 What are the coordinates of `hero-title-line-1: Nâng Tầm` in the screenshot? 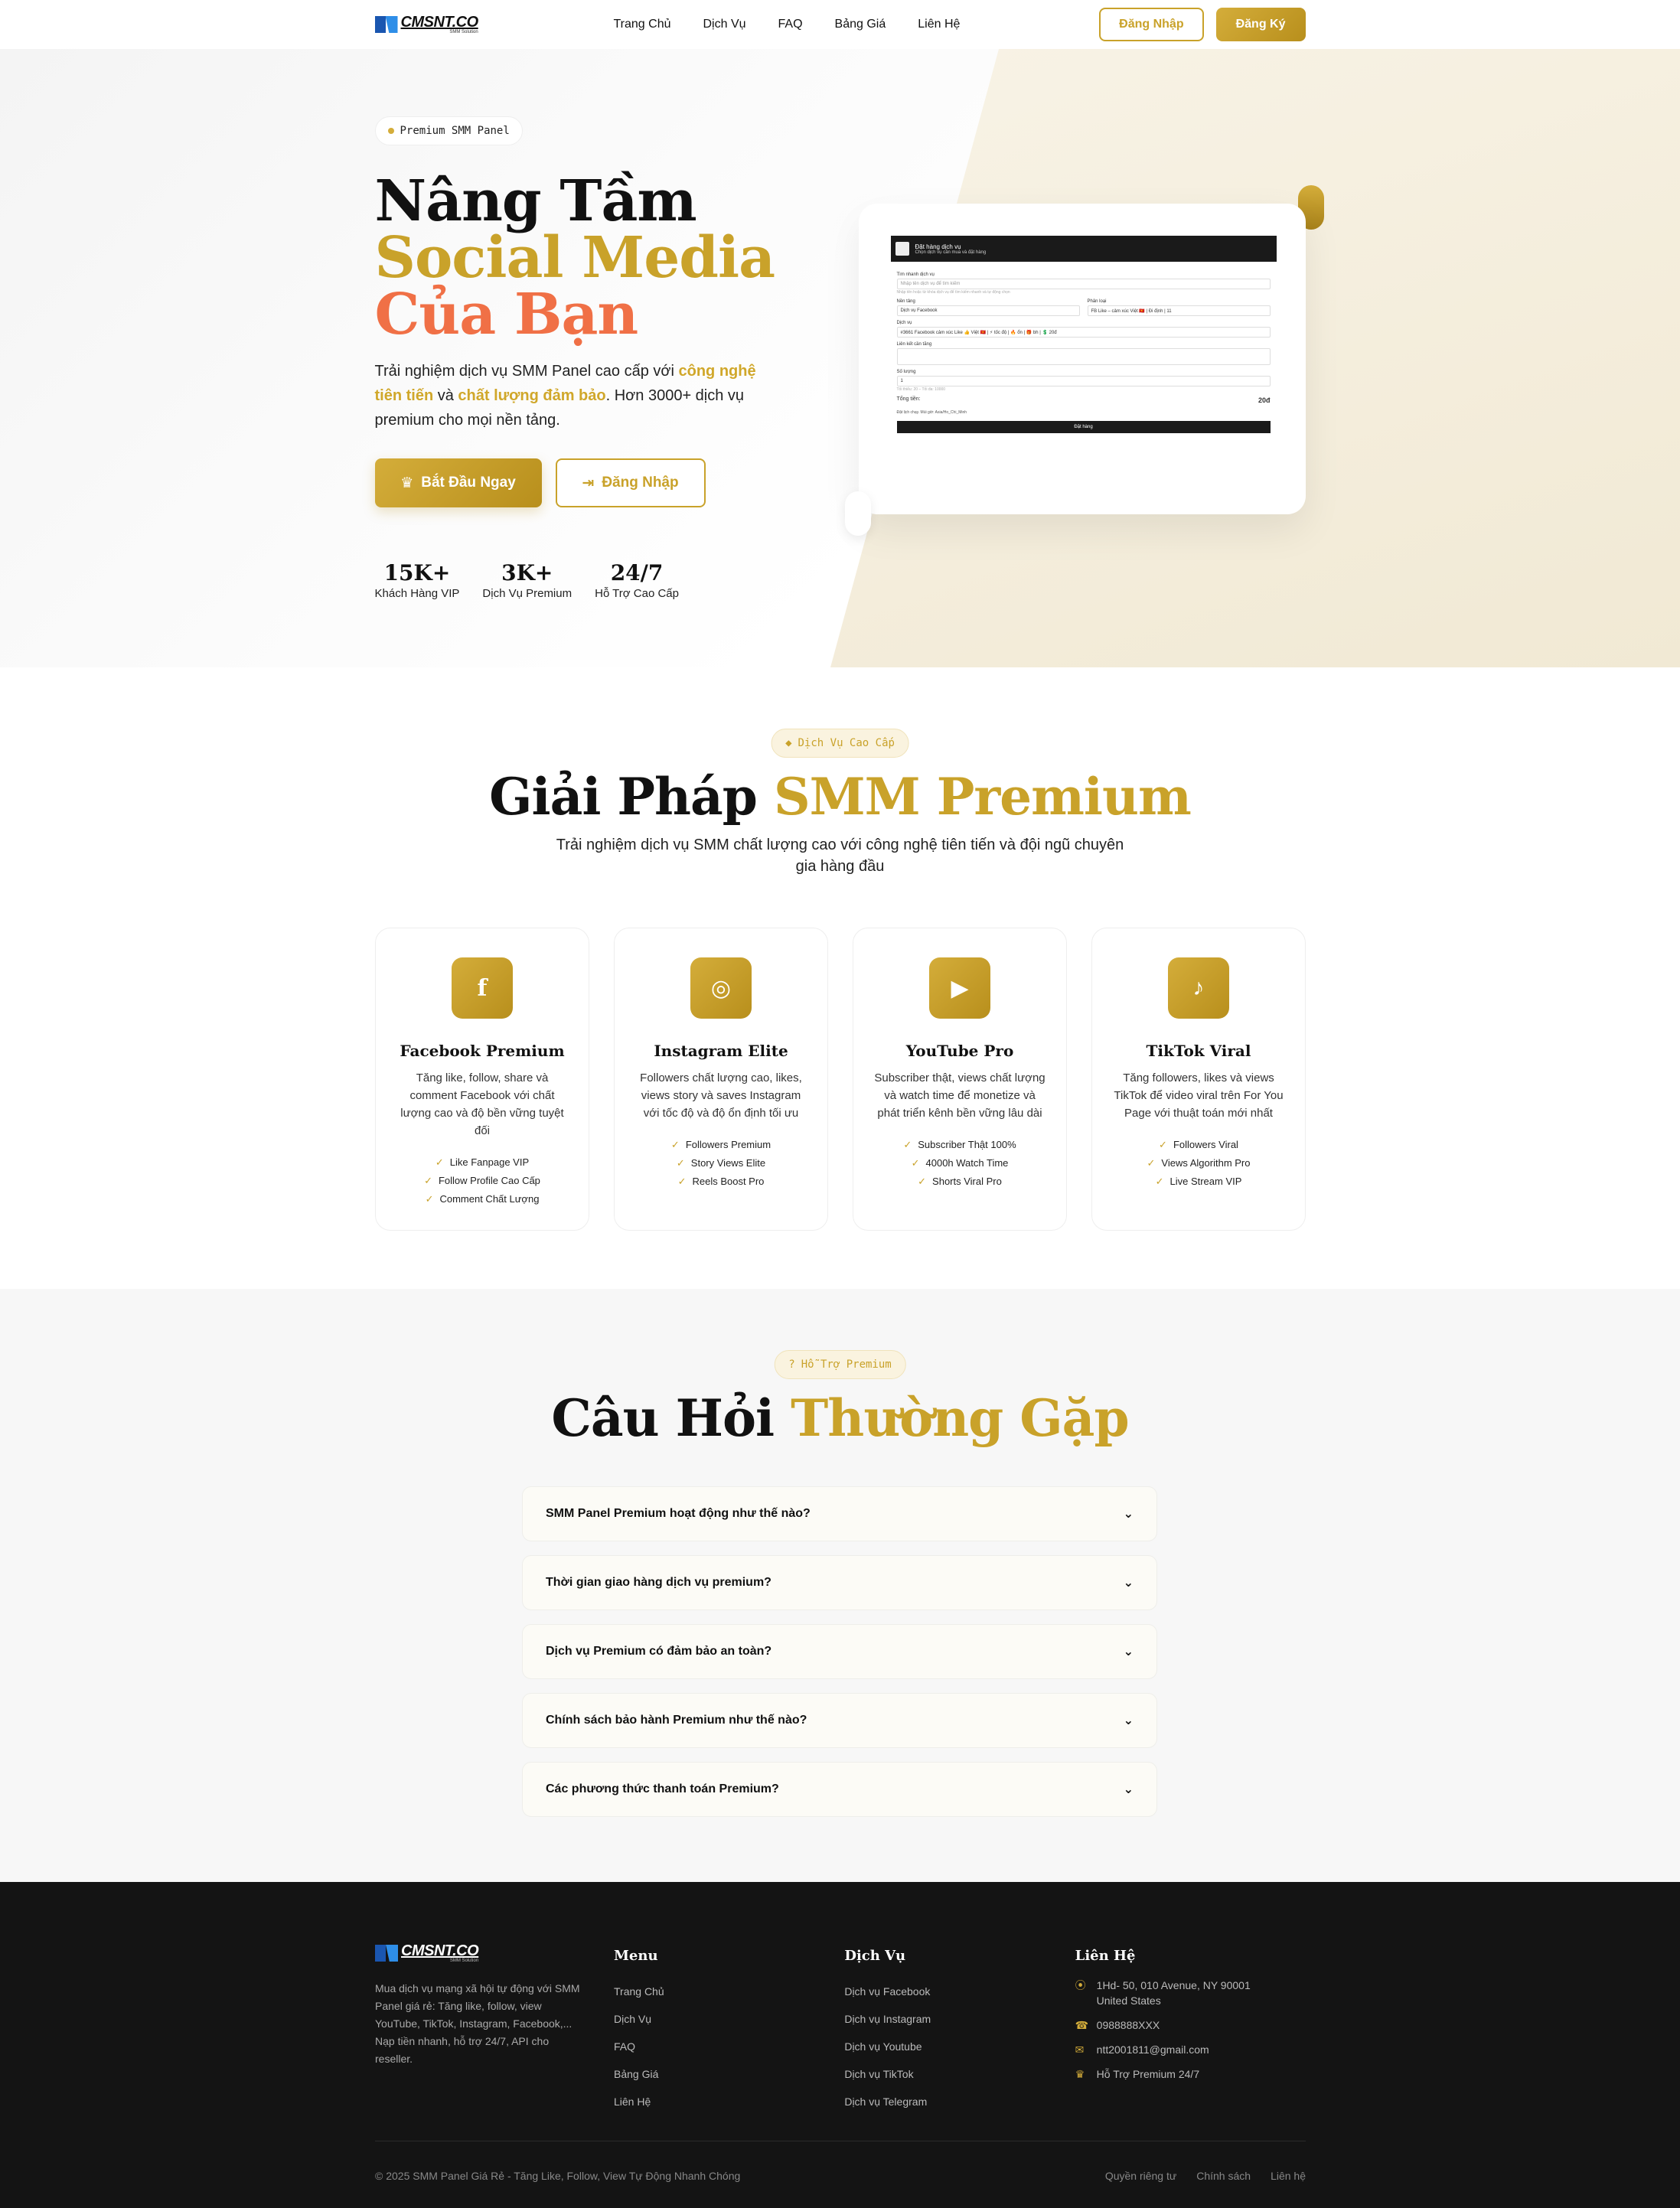 It's located at (535, 201).